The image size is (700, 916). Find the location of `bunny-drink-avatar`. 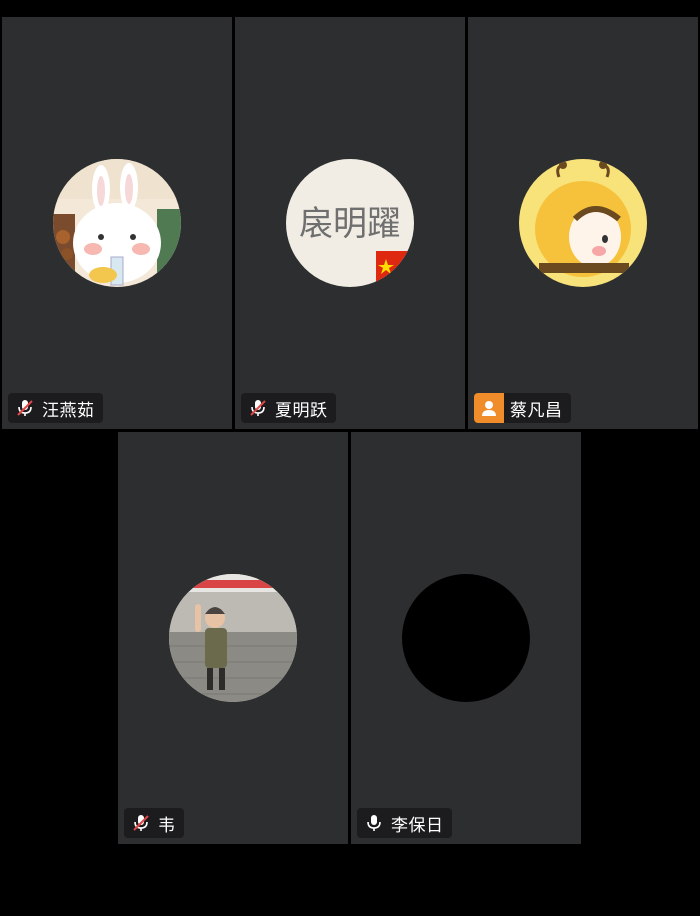

bunny-drink-avatar is located at coordinates (117, 223).